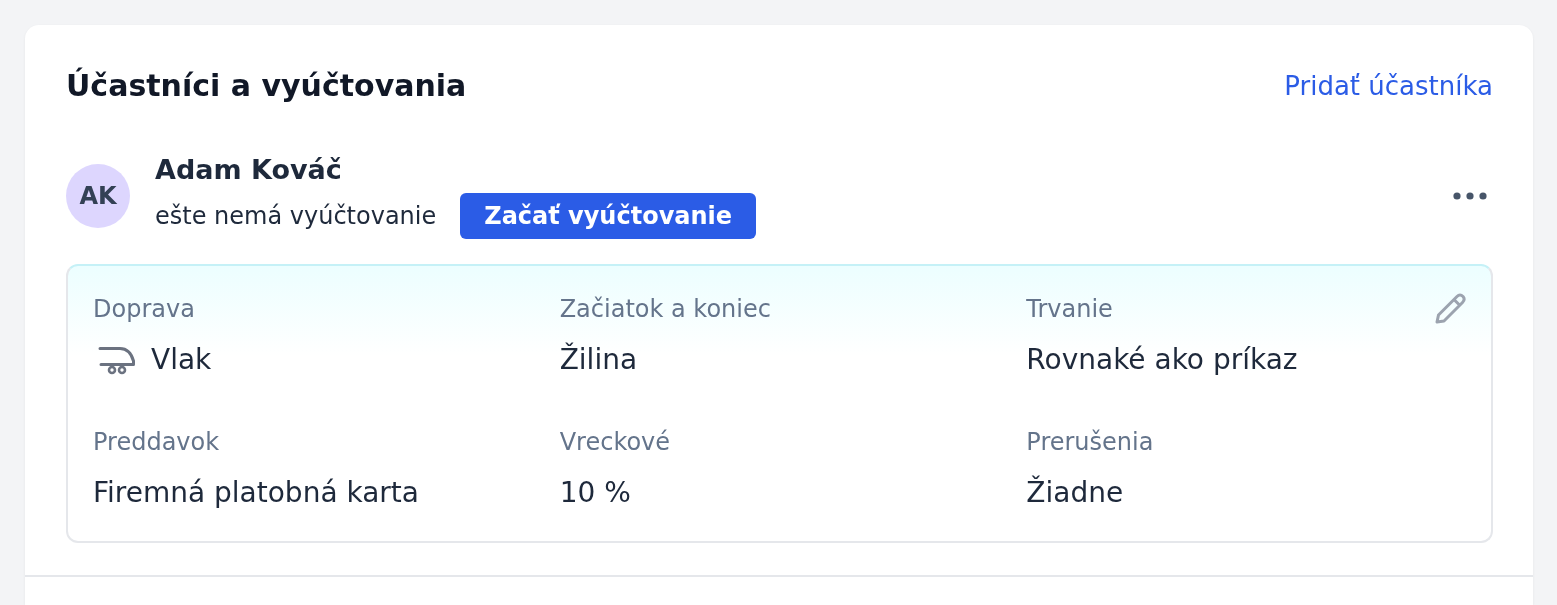 Image resolution: width=1557 pixels, height=605 pixels. I want to click on detail-value: Žilina, so click(598, 359).